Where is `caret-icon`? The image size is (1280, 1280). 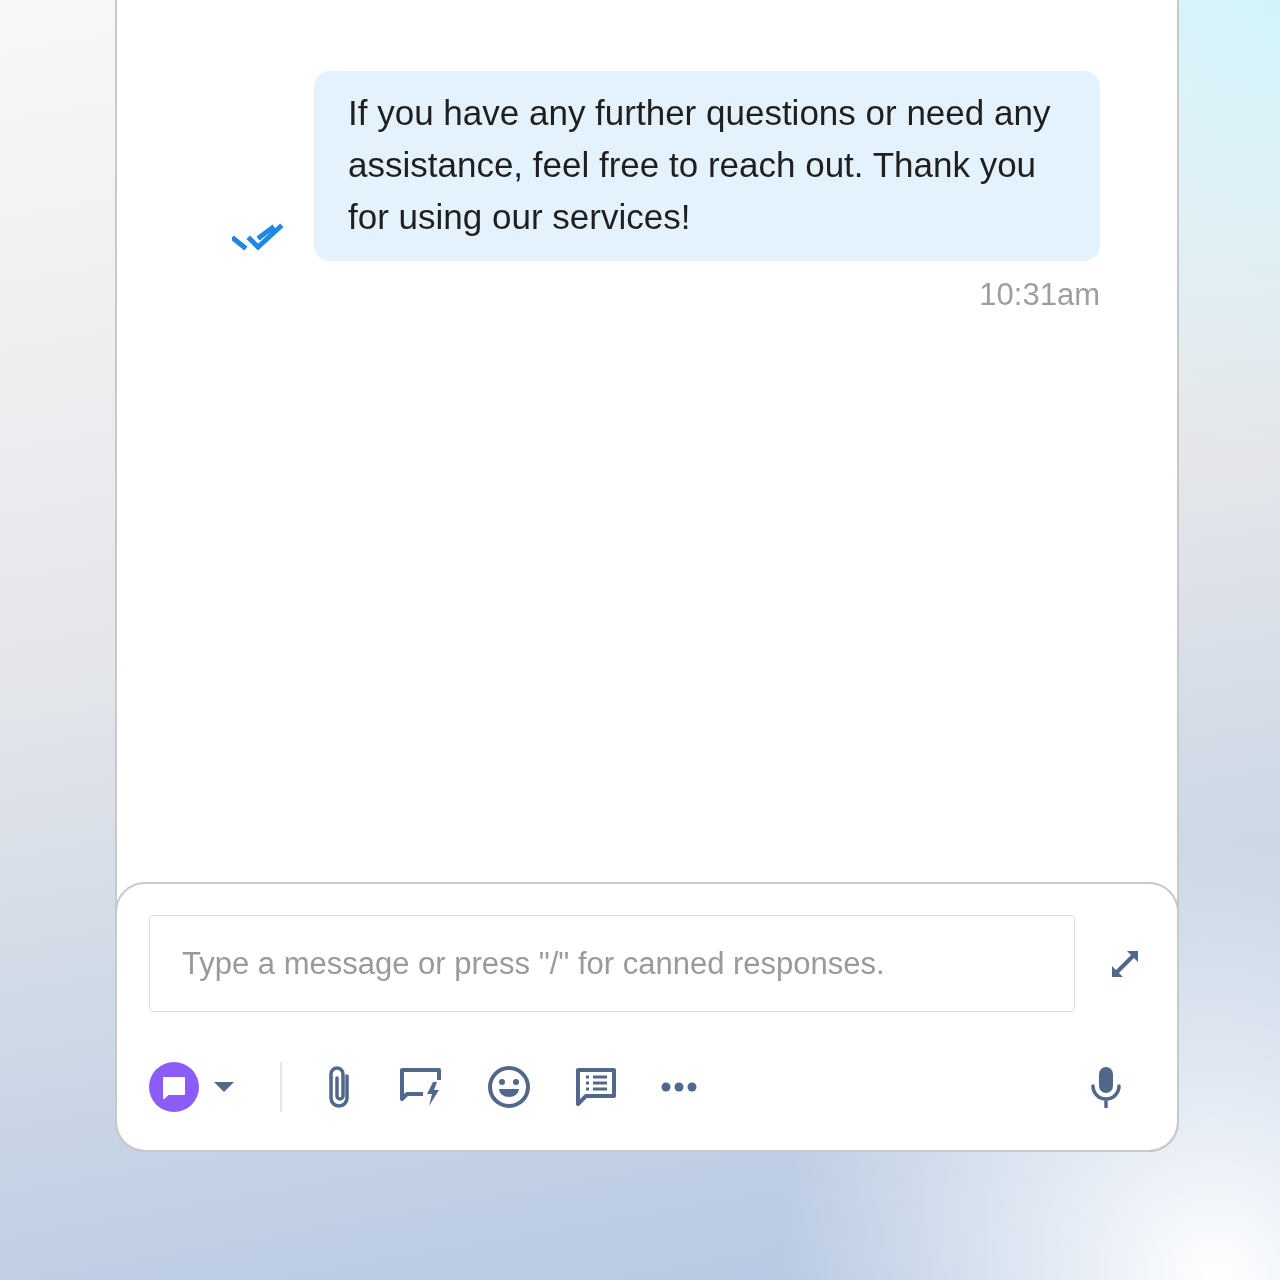 caret-icon is located at coordinates (224, 1087).